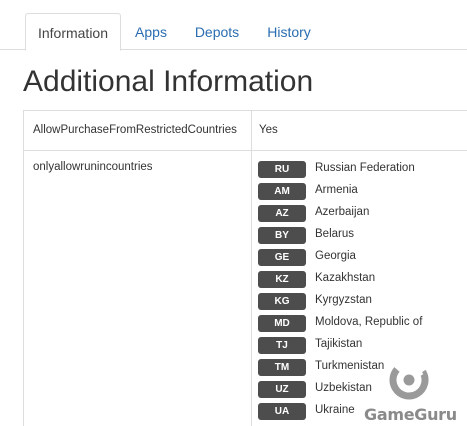 This screenshot has width=467, height=426. Describe the element at coordinates (135, 130) in the screenshot. I see `row-key-allow-purchase: AllowPurchaseFromRestrictedCountries` at that location.